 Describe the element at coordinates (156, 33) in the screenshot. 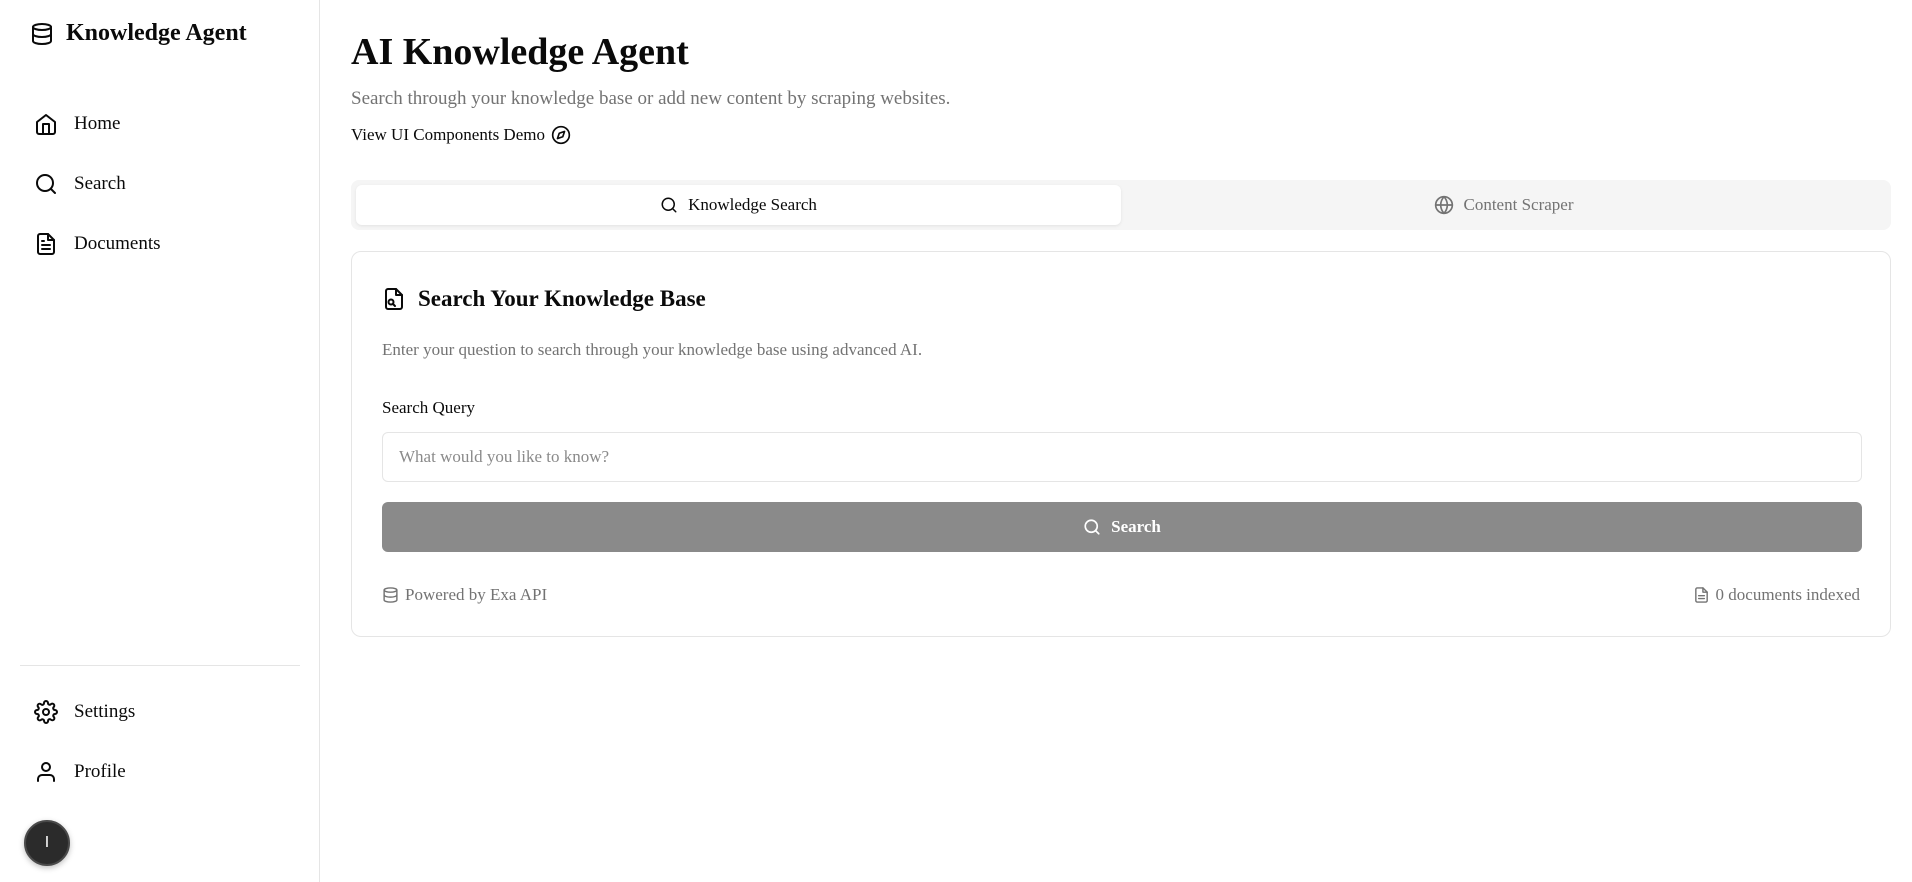

I see `brand-title: Knowledge Agent` at that location.